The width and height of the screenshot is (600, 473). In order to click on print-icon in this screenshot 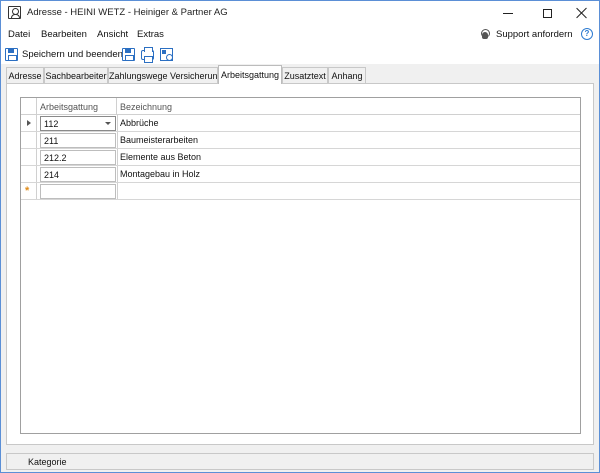, I will do `click(147, 54)`.